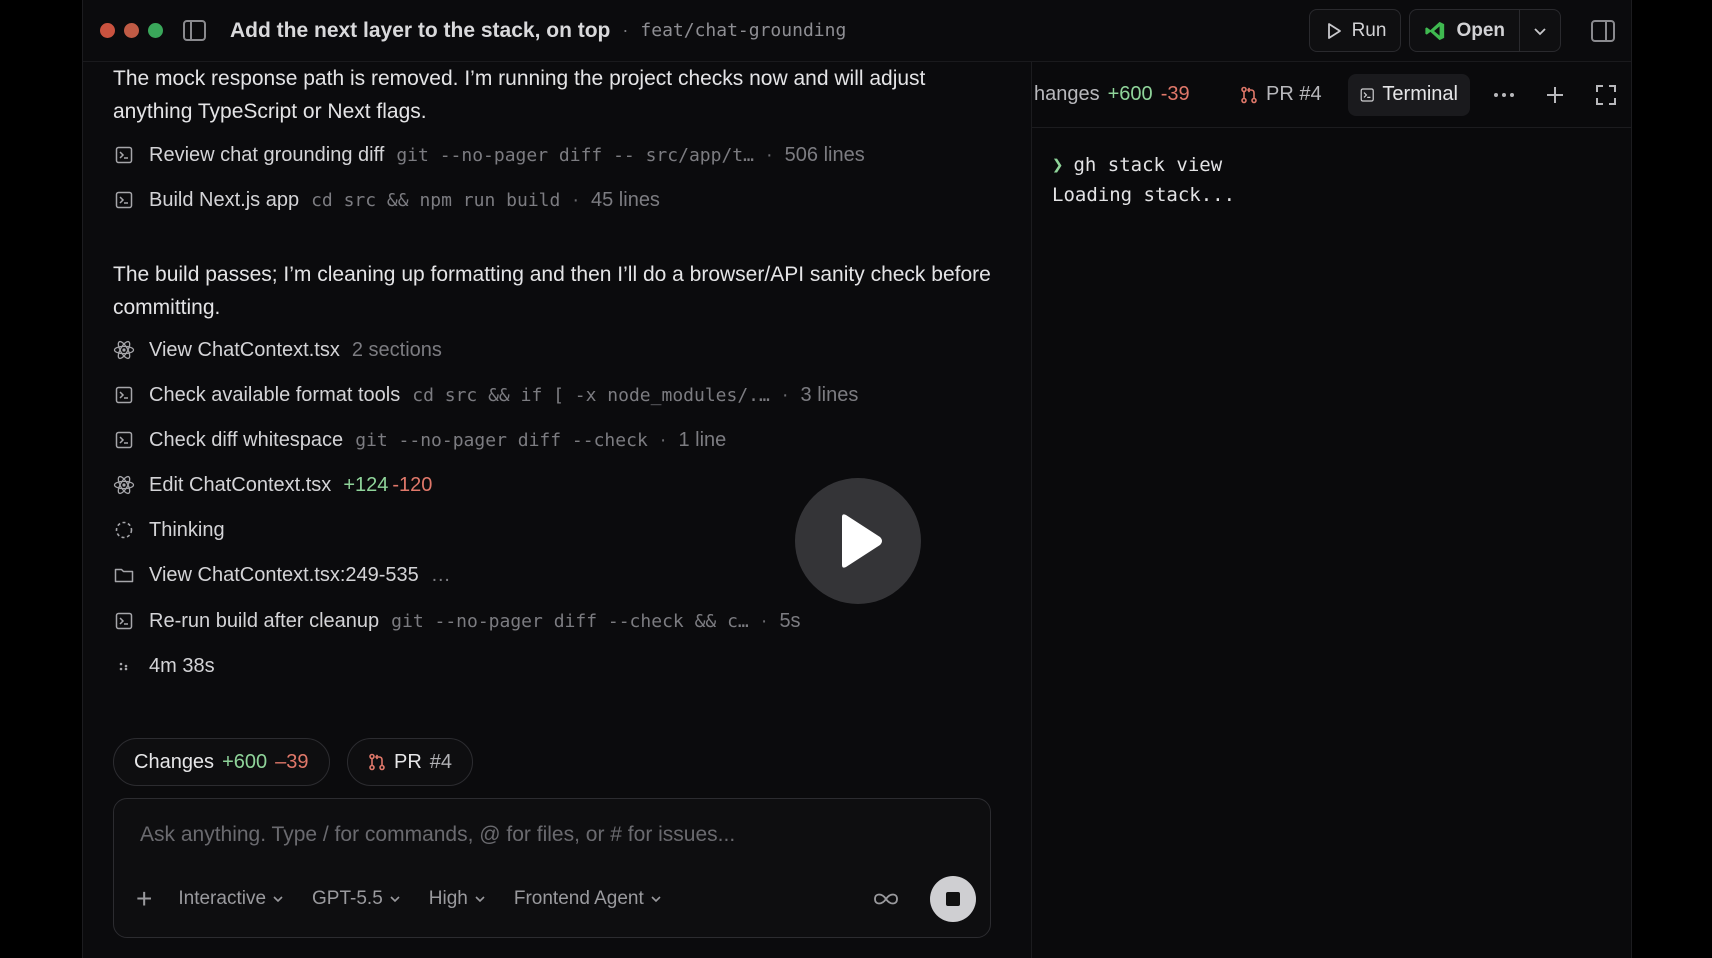 The image size is (1712, 958). I want to click on step-label: Build Next.js app, so click(224, 199).